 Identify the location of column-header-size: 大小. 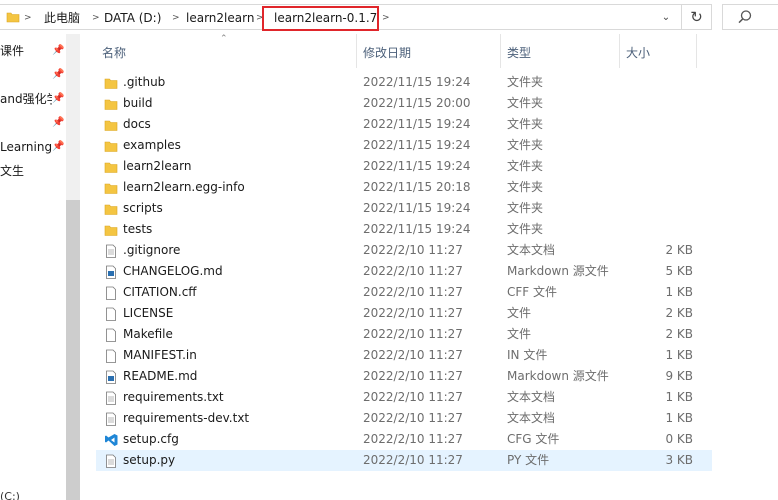
(638, 53).